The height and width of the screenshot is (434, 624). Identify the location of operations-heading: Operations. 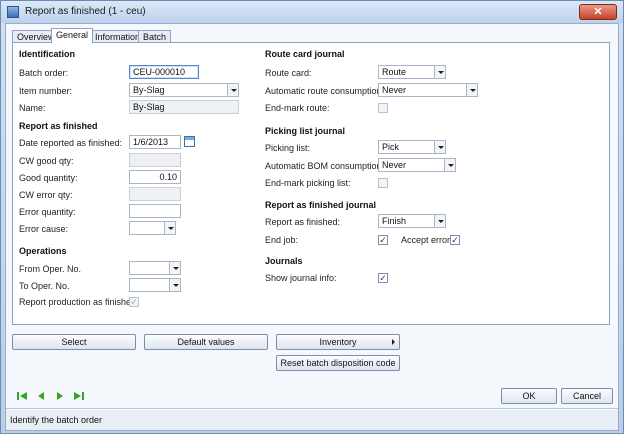
(43, 251).